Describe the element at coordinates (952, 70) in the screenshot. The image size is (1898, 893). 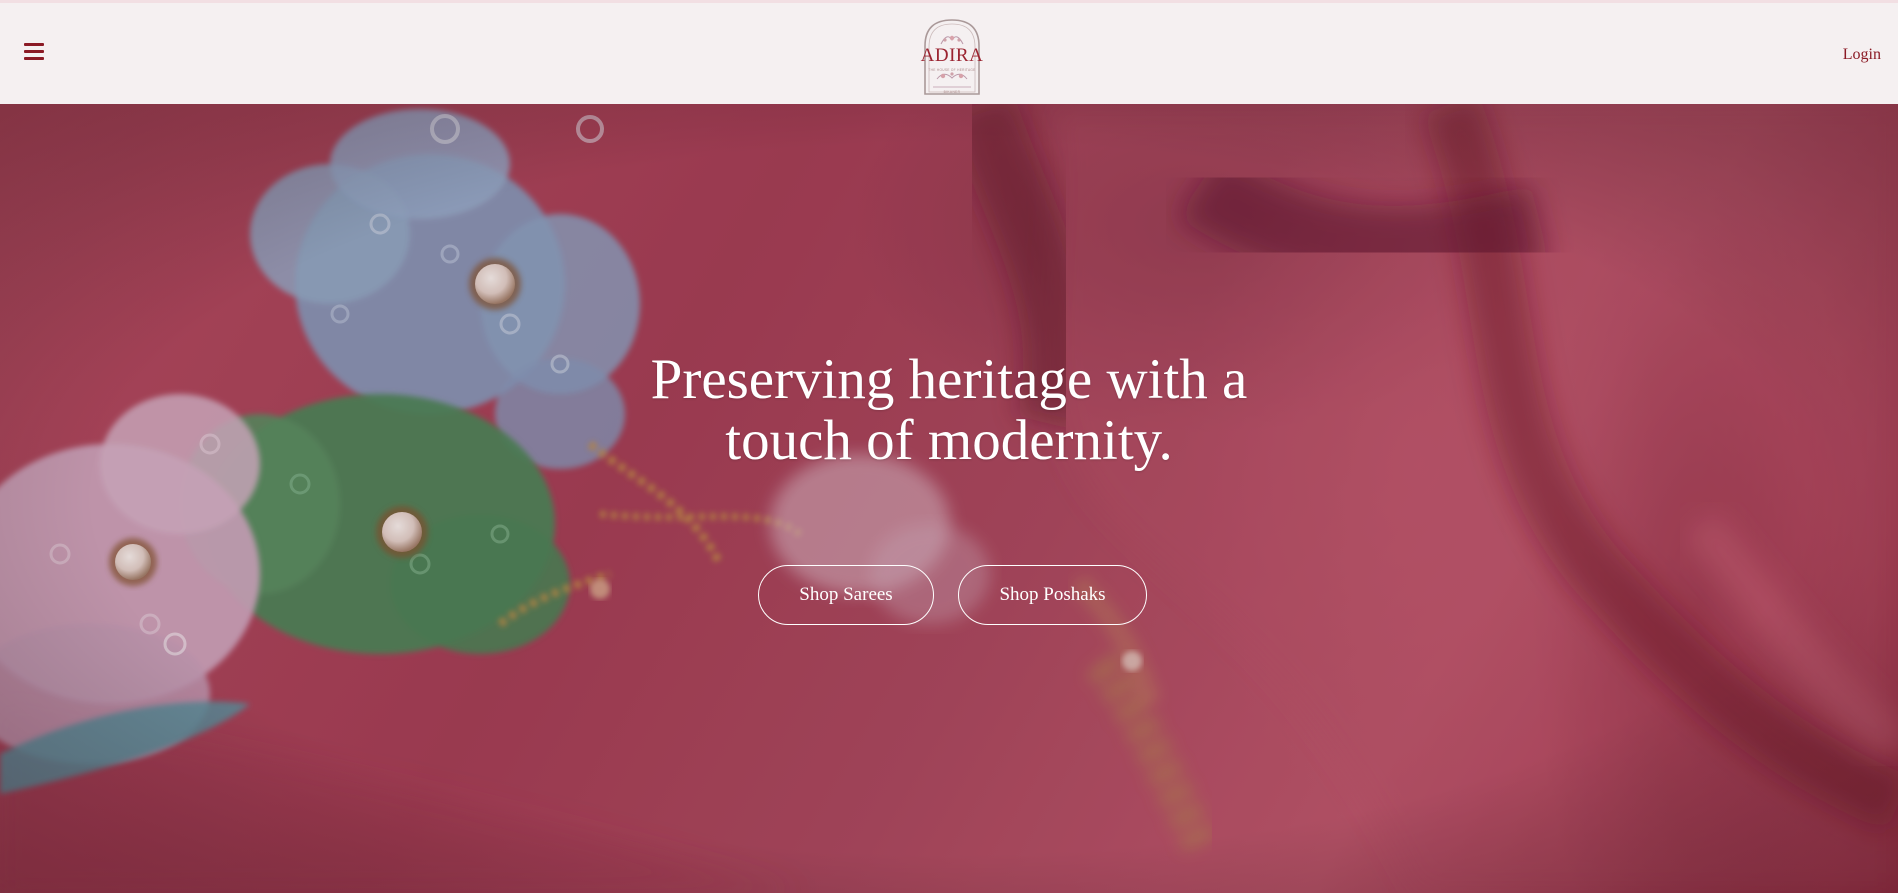
I see `logo-tagline: THE HOUSE OF HERITAGE` at that location.